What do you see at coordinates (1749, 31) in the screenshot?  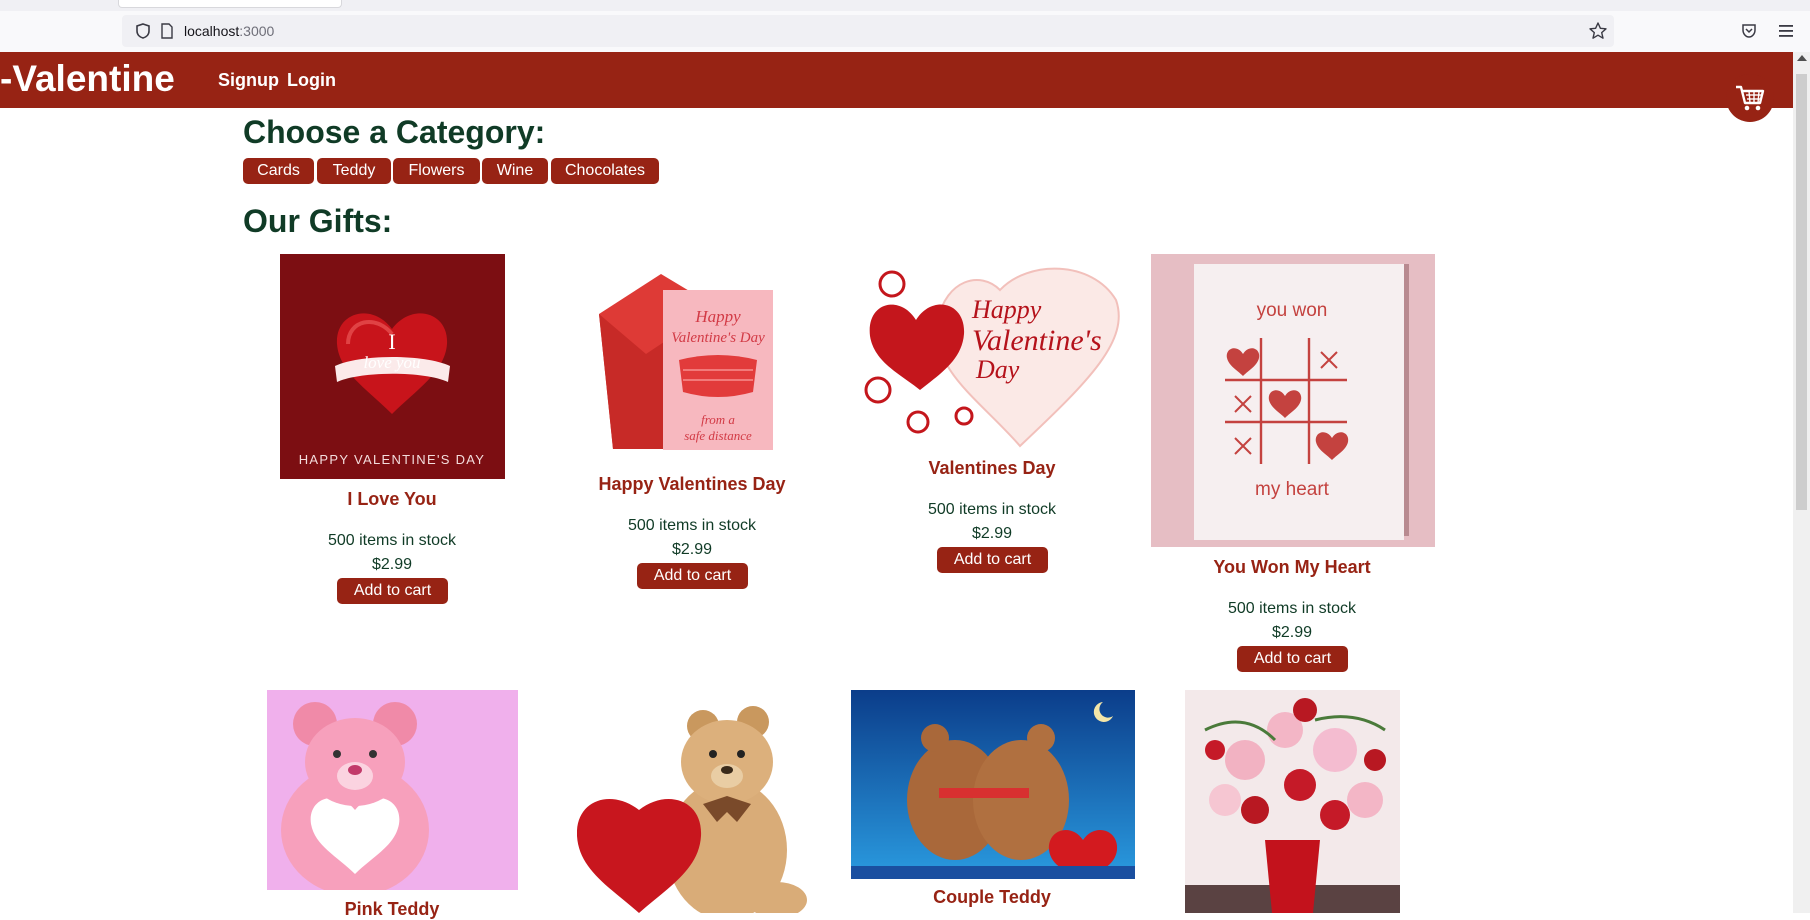 I see `pocket-icon` at bounding box center [1749, 31].